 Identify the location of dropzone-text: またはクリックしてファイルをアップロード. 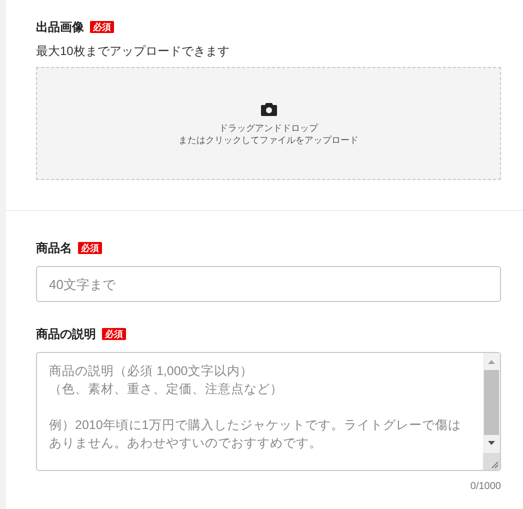
(268, 140).